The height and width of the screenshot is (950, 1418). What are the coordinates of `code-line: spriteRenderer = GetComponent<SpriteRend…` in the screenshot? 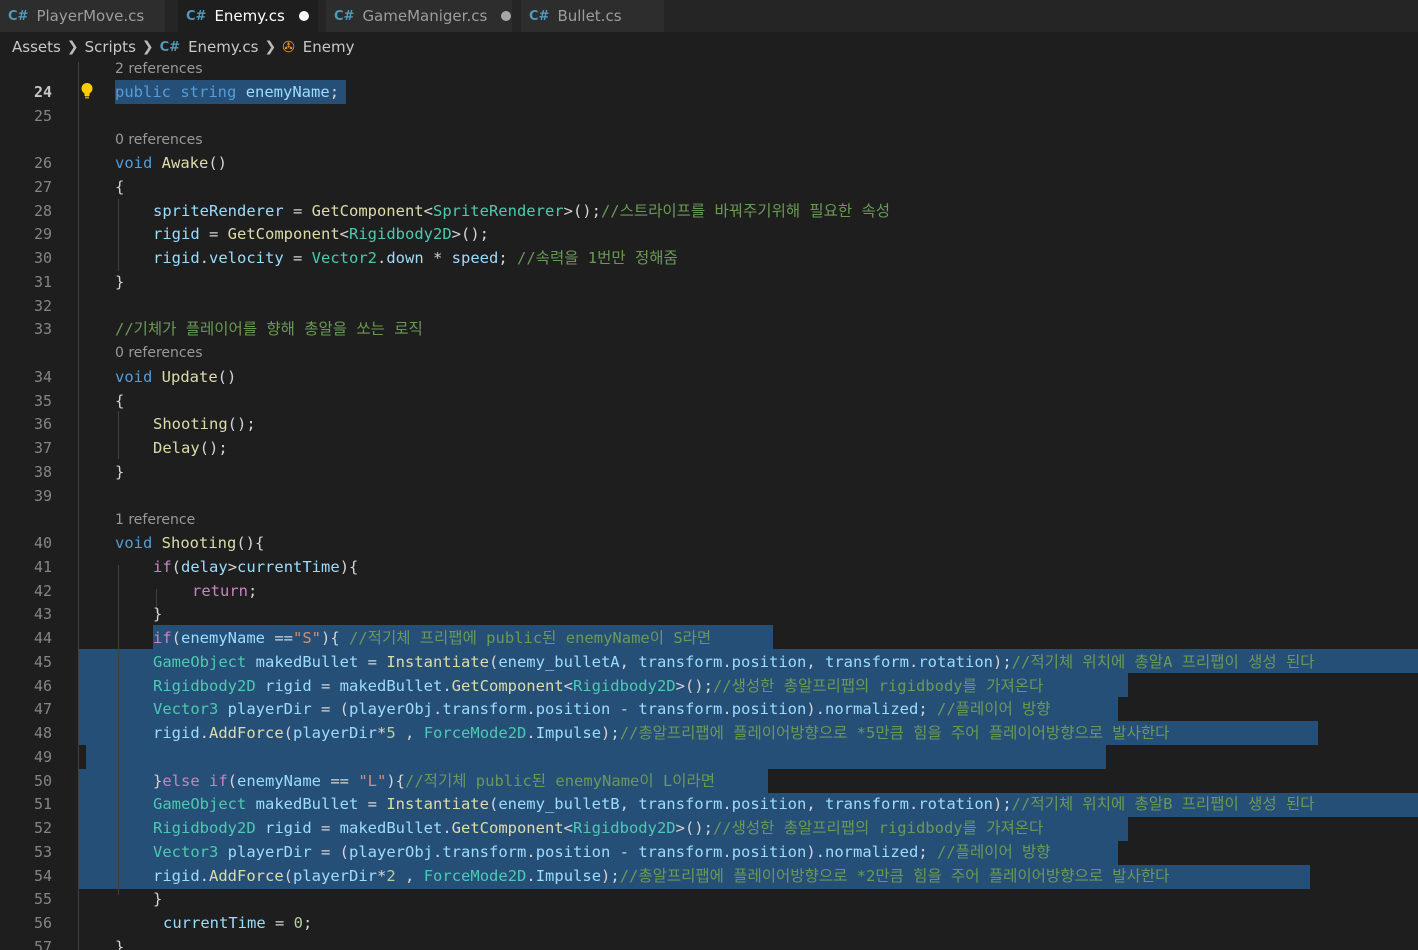 It's located at (521, 211).